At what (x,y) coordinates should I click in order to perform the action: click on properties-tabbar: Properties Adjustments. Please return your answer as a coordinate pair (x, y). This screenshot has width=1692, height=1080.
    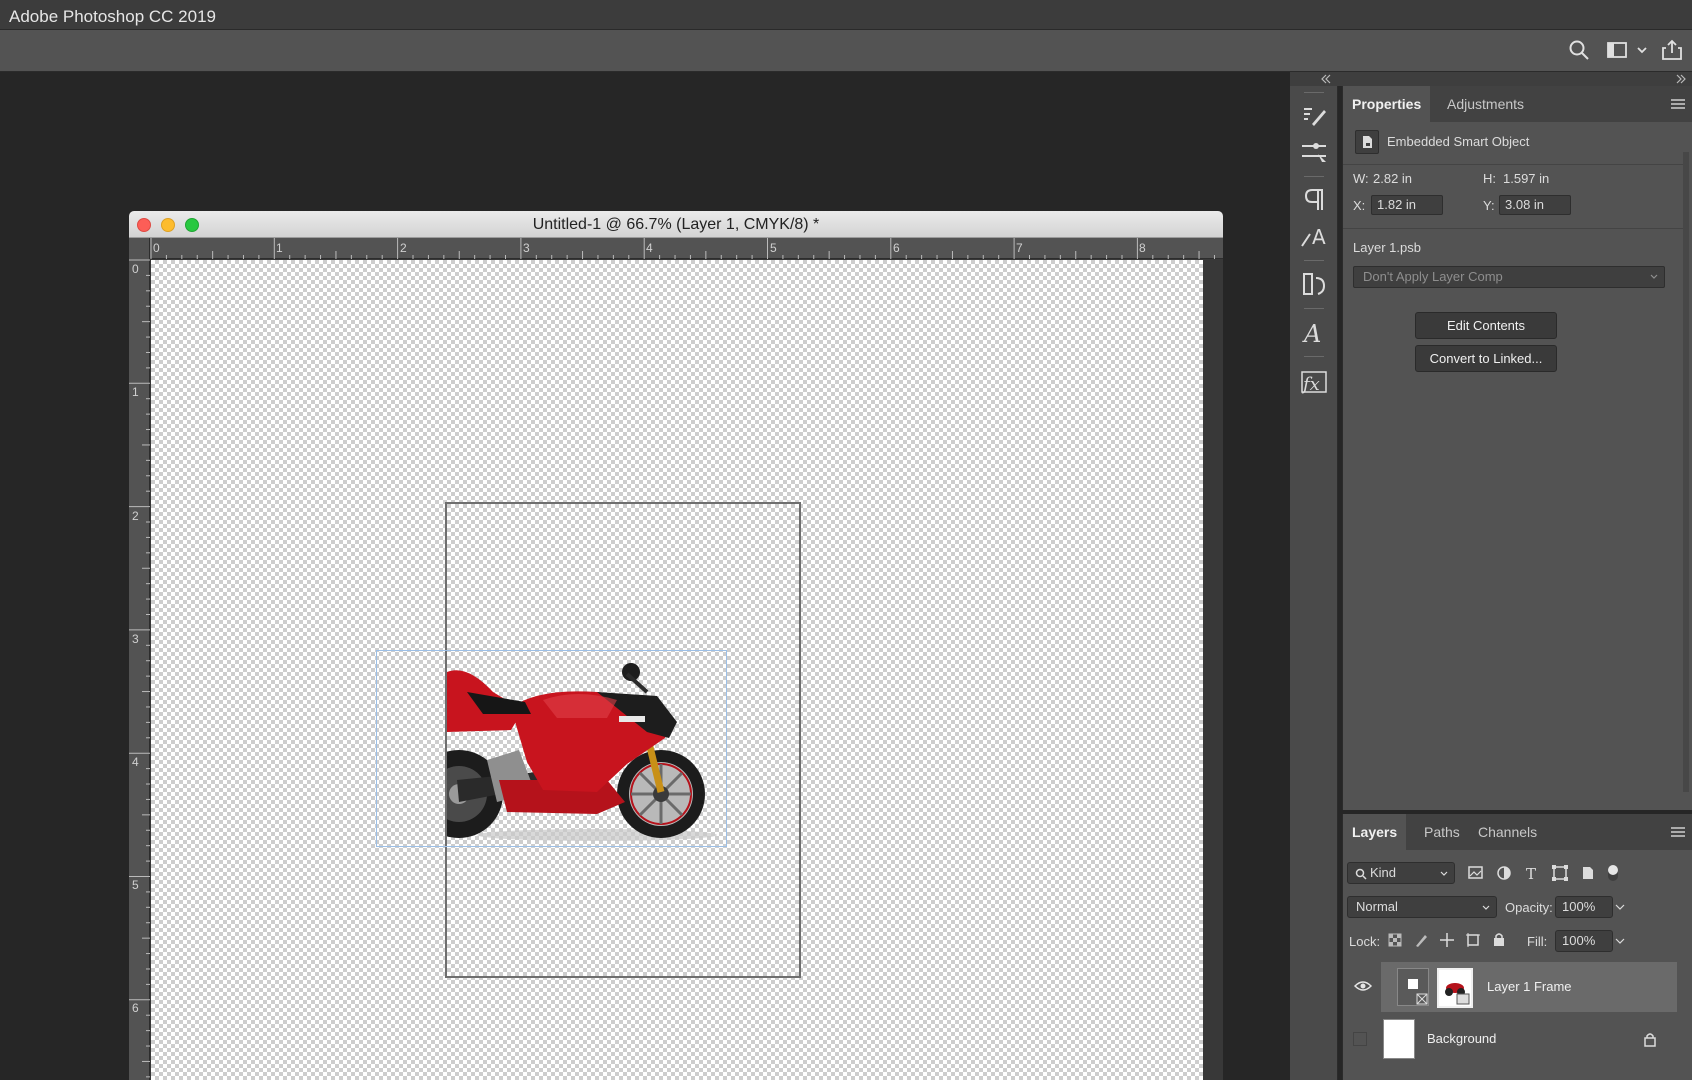
    Looking at the image, I should click on (1517, 104).